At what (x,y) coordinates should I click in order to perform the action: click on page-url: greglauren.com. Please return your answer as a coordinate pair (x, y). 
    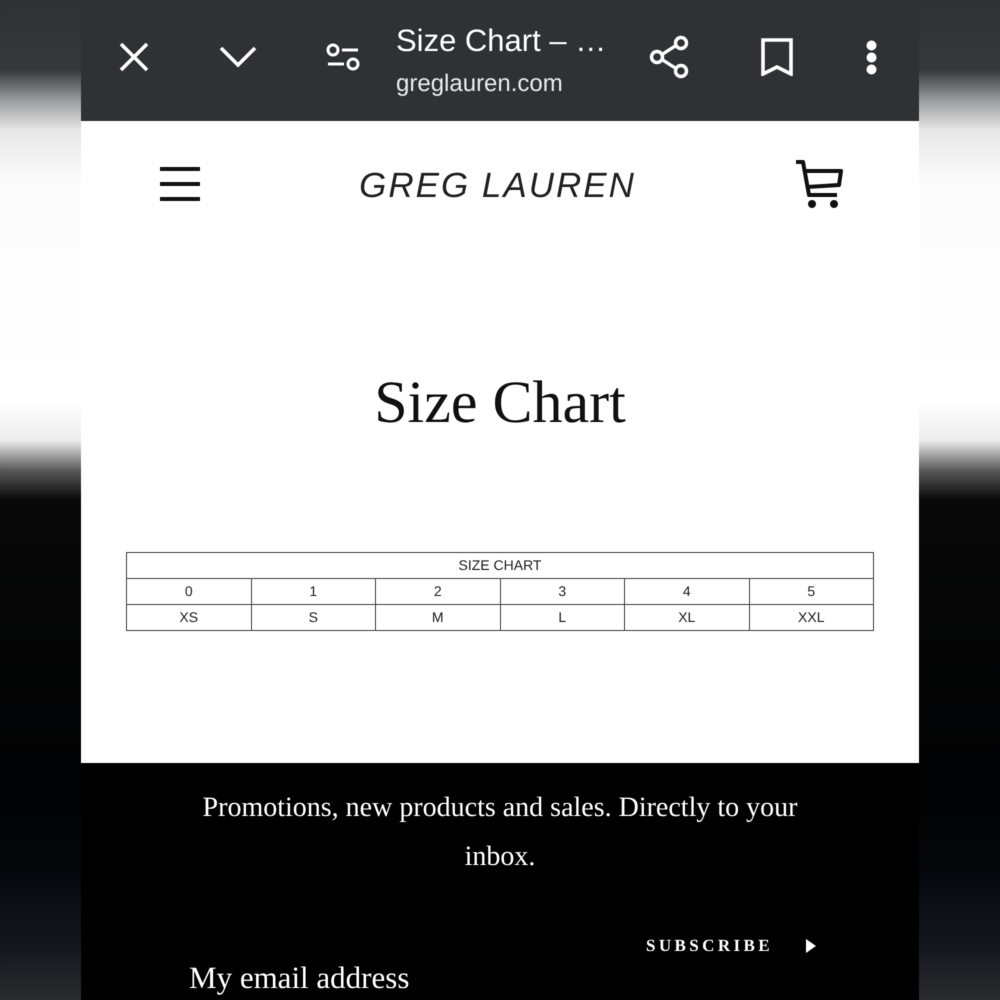
    Looking at the image, I should click on (479, 83).